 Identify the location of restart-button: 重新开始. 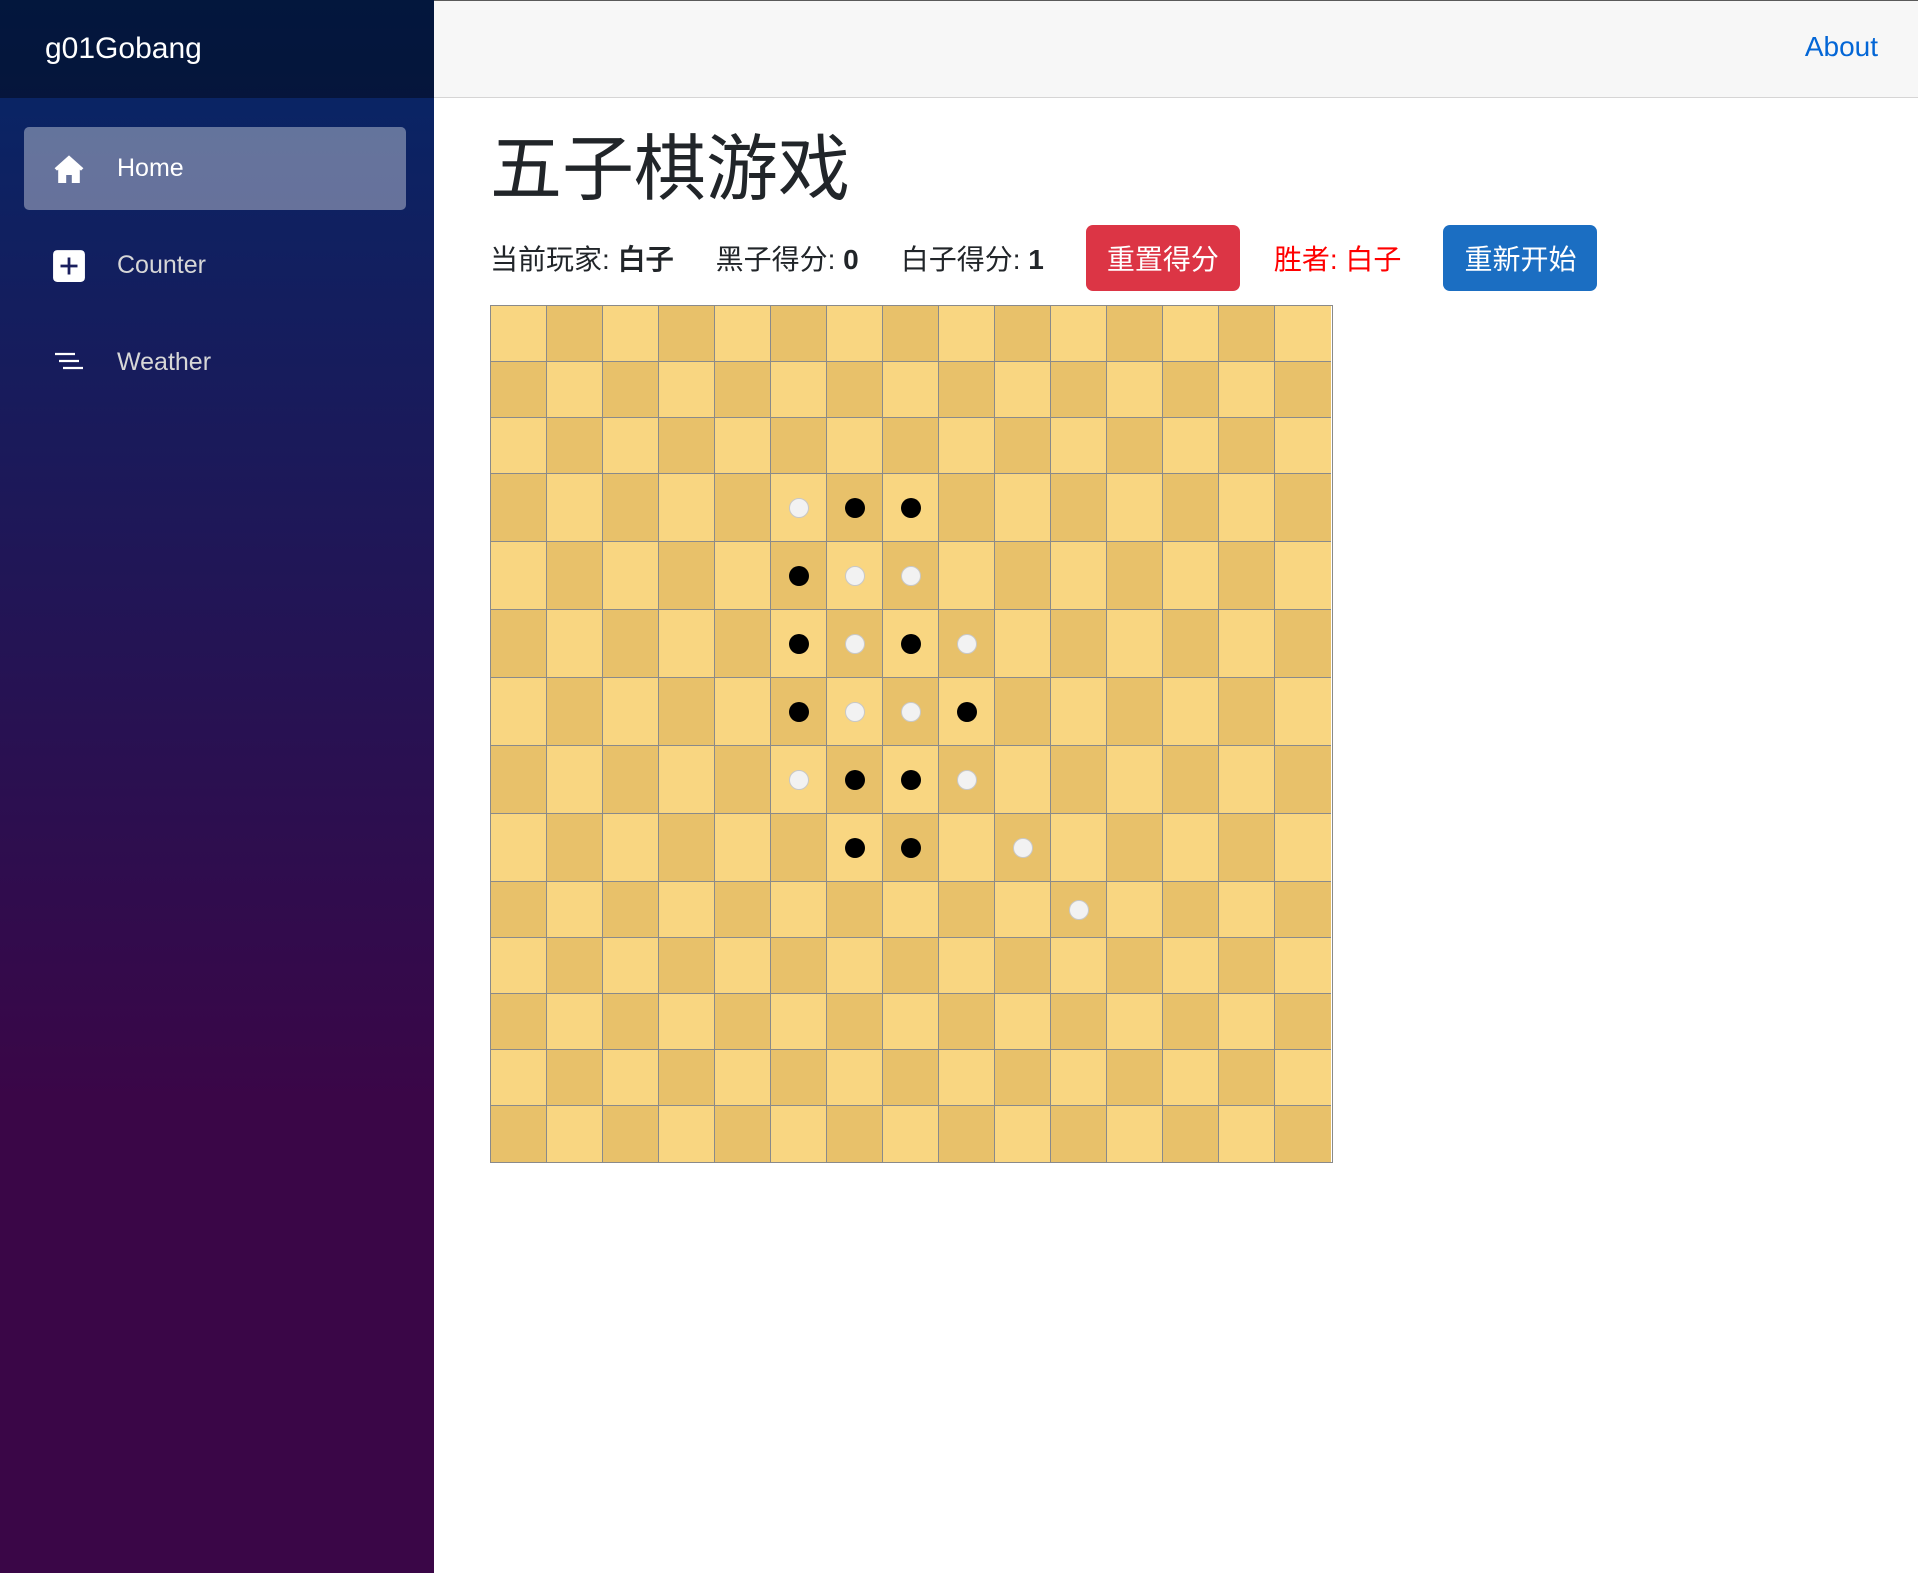
(1520, 258).